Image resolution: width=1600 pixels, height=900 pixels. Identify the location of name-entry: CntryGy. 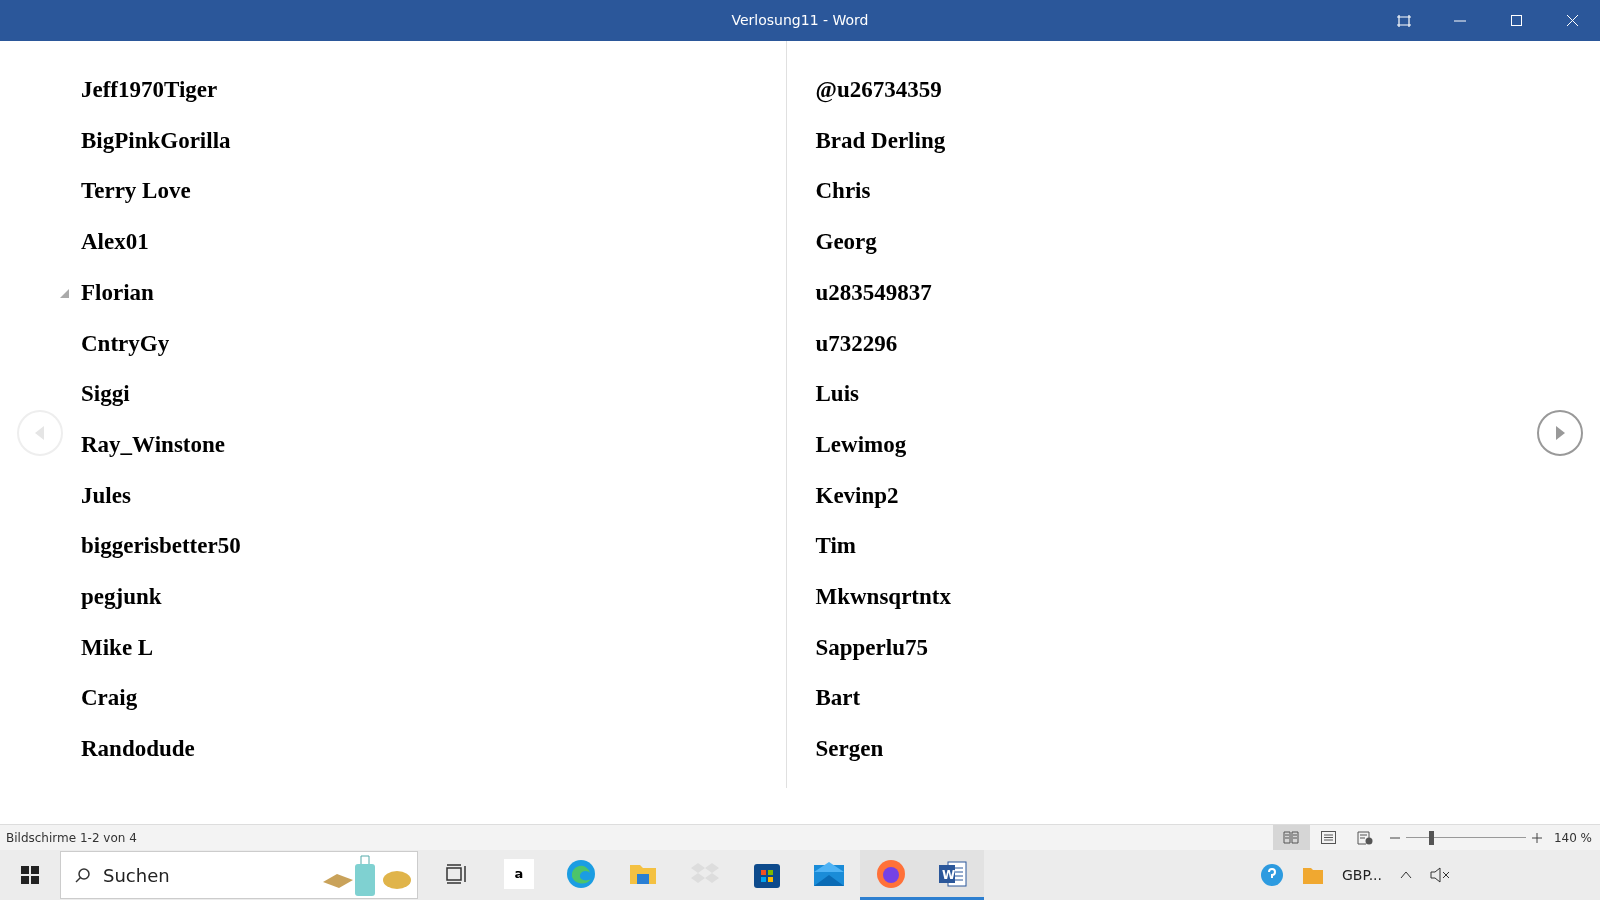
(125, 343).